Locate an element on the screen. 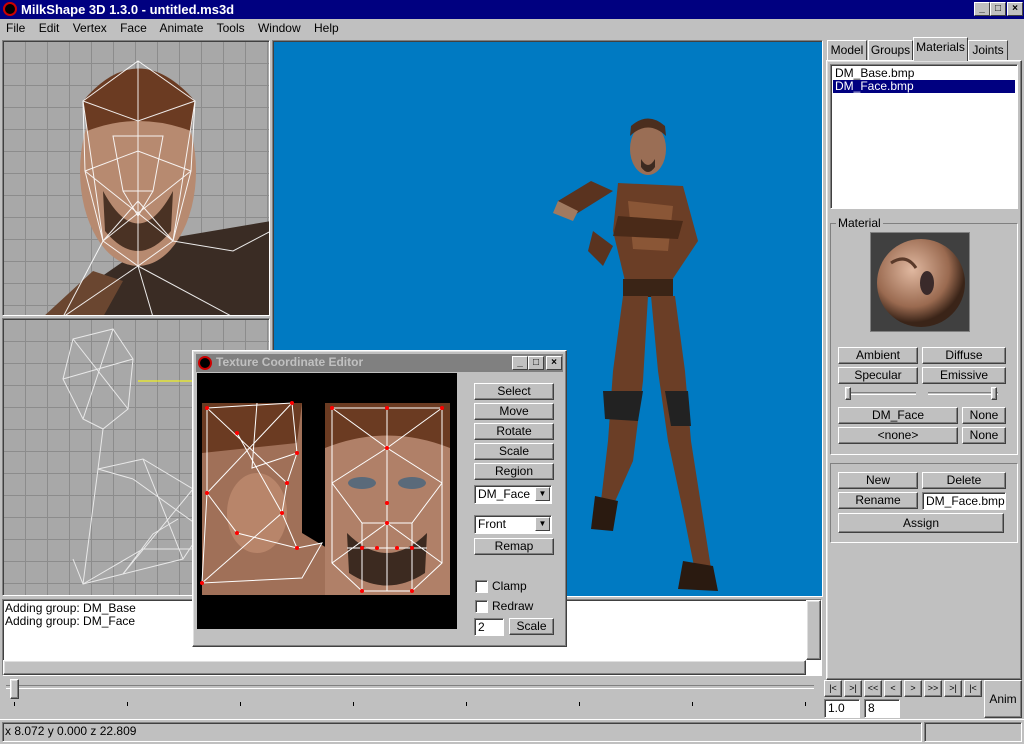 This screenshot has height=744, width=1024. tab-model: Model is located at coordinates (847, 50).